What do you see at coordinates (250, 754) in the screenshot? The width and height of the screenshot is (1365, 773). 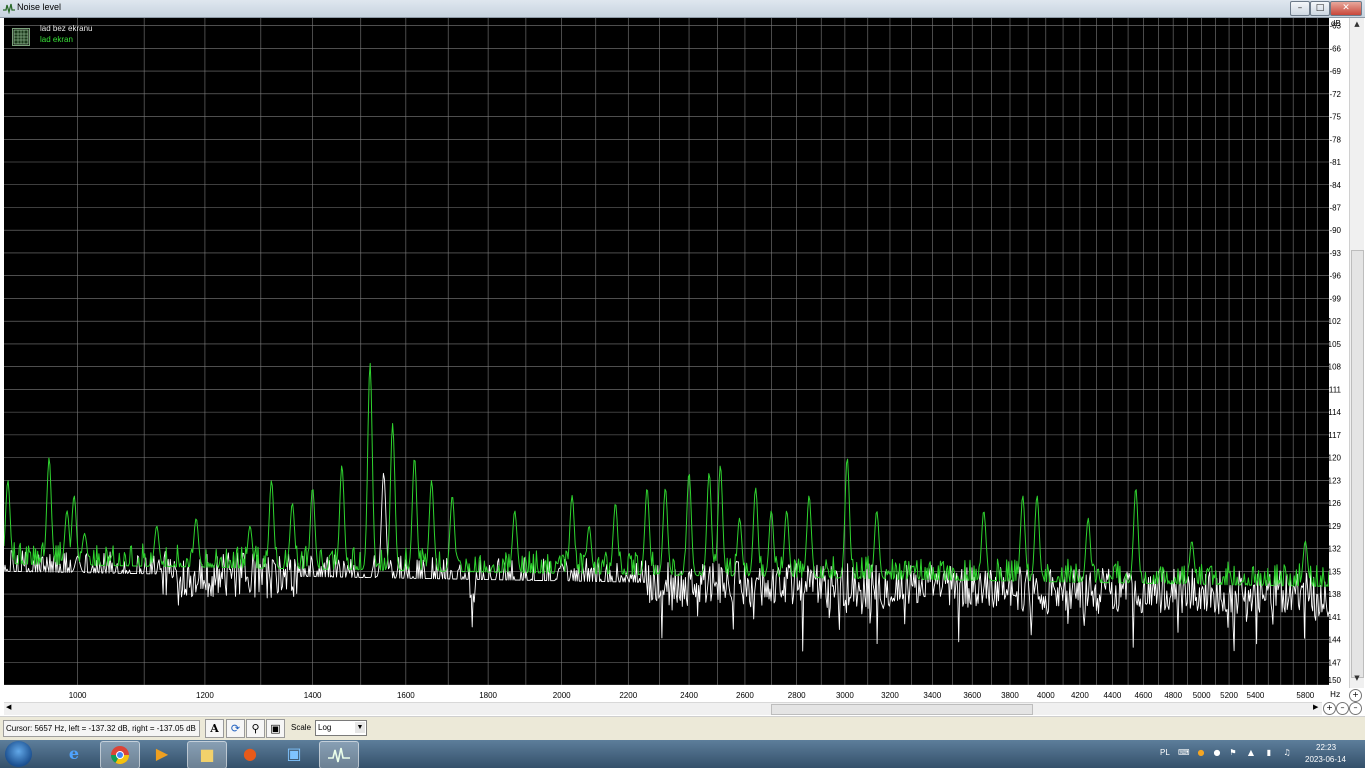 I see `app-orange-icon: ●` at bounding box center [250, 754].